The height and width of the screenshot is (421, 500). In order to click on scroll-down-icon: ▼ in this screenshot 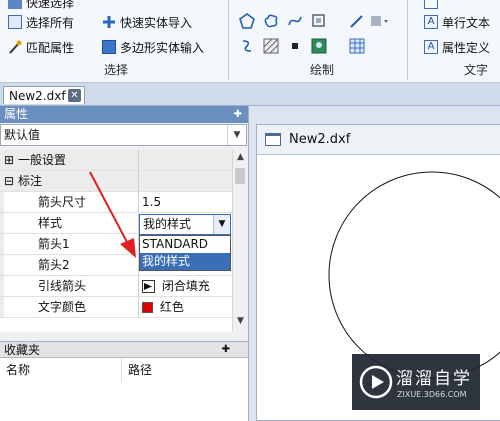, I will do `click(240, 323)`.